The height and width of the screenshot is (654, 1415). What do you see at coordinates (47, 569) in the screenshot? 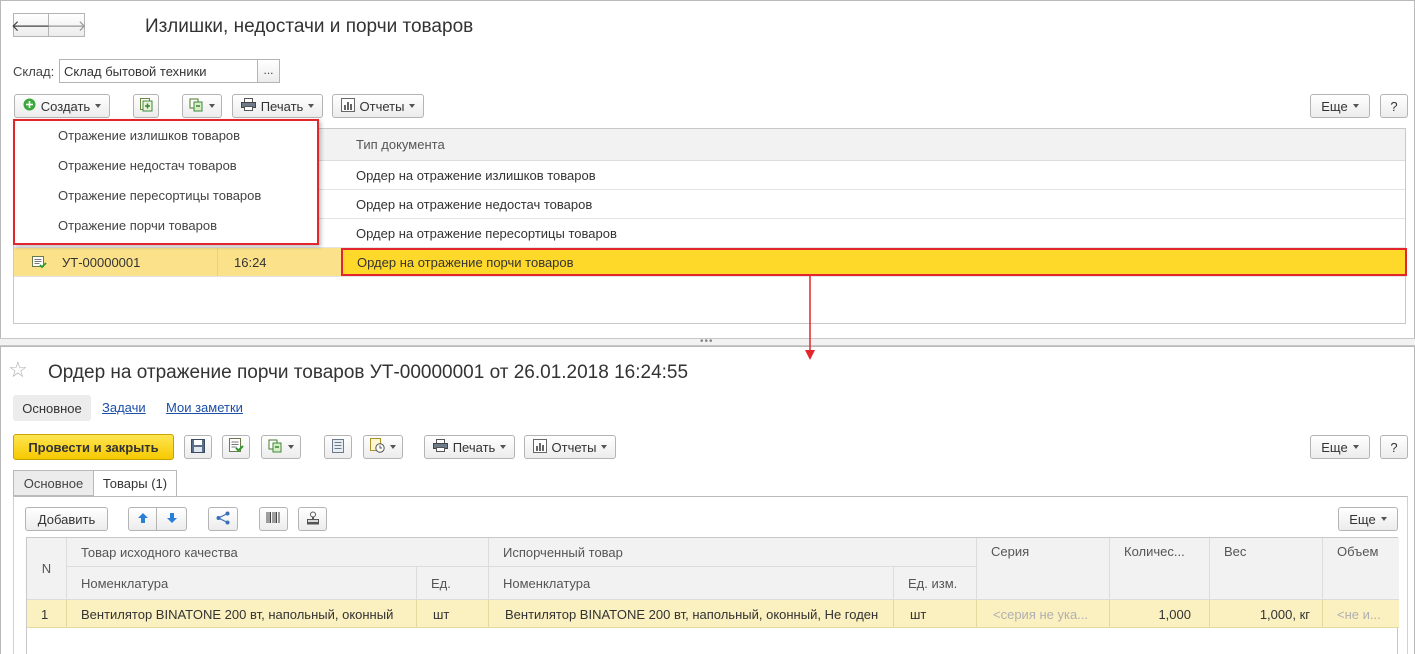
I see `column-header-n: N` at bounding box center [47, 569].